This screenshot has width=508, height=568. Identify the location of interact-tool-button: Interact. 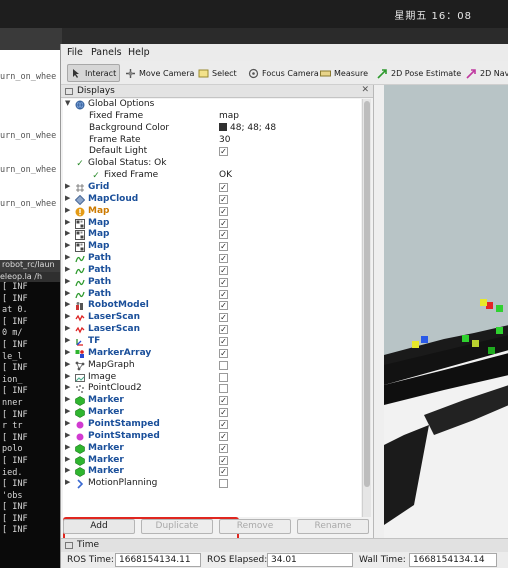
(94, 73).